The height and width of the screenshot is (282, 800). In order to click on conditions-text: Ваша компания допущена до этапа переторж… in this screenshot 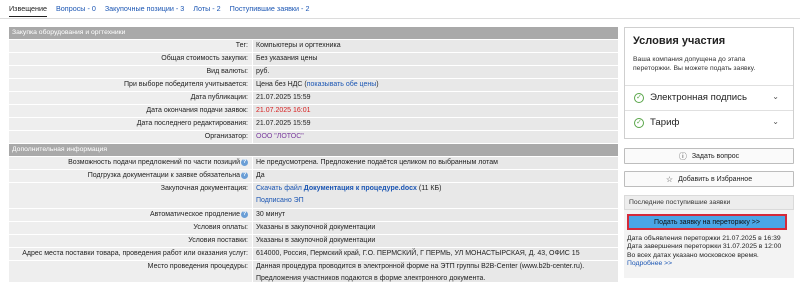, I will do `click(694, 64)`.